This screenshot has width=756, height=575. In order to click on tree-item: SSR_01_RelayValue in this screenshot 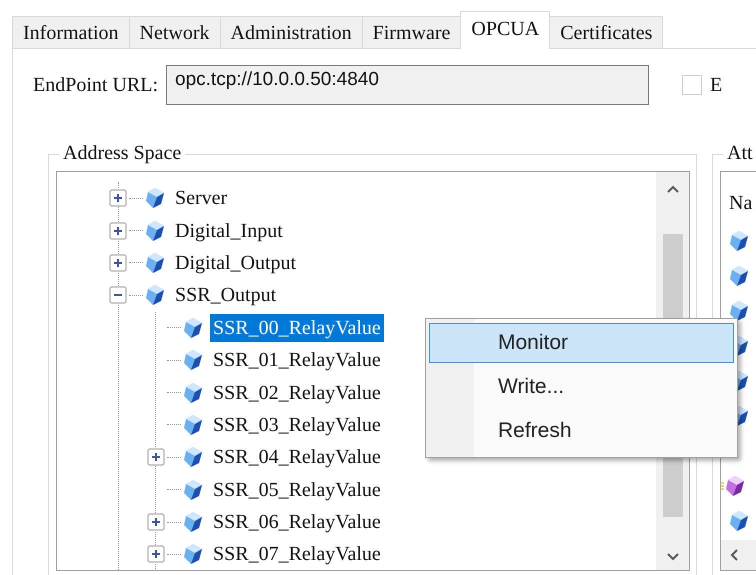, I will do `click(297, 360)`.